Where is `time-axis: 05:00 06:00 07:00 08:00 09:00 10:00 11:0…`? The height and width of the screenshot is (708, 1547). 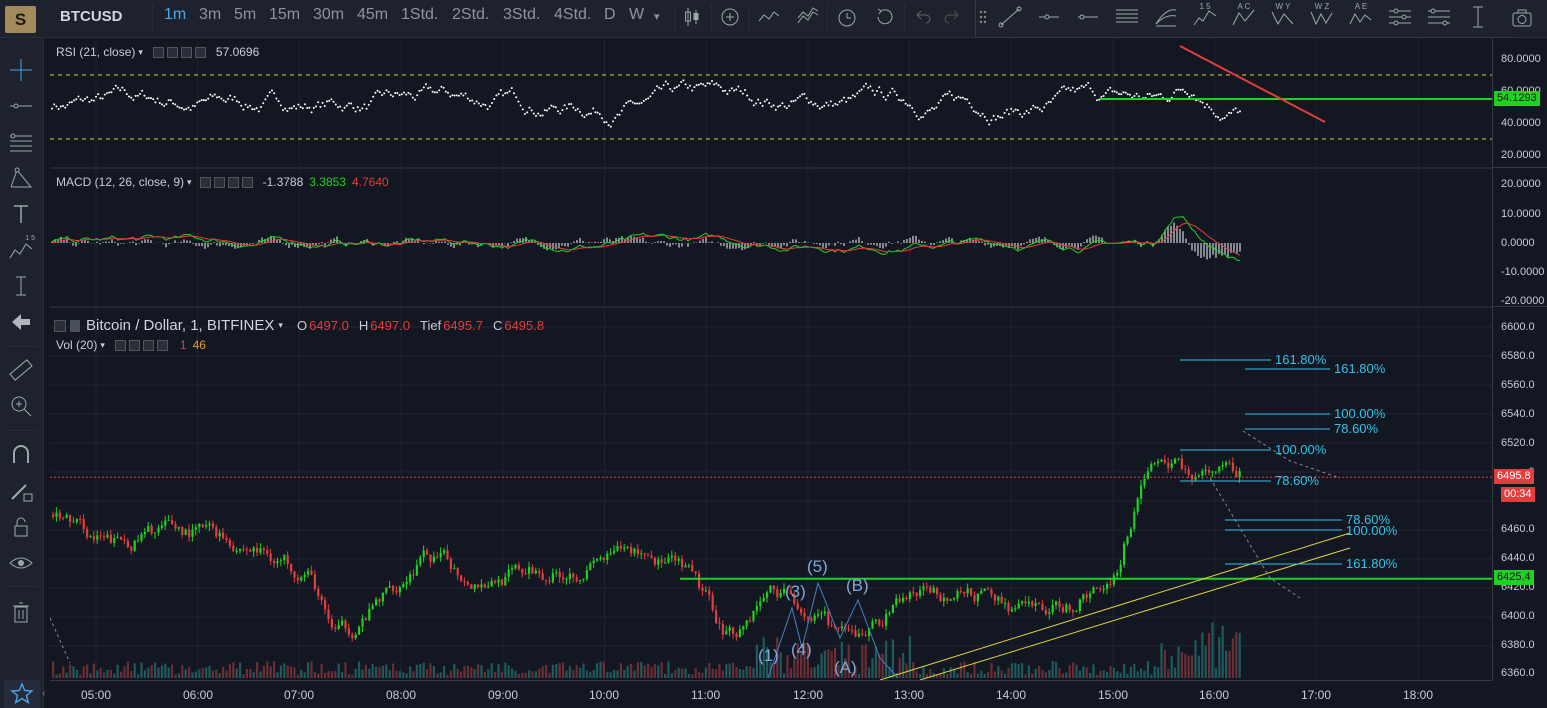 time-axis: 05:00 06:00 07:00 08:00 09:00 10:00 11:0… is located at coordinates (771, 694).